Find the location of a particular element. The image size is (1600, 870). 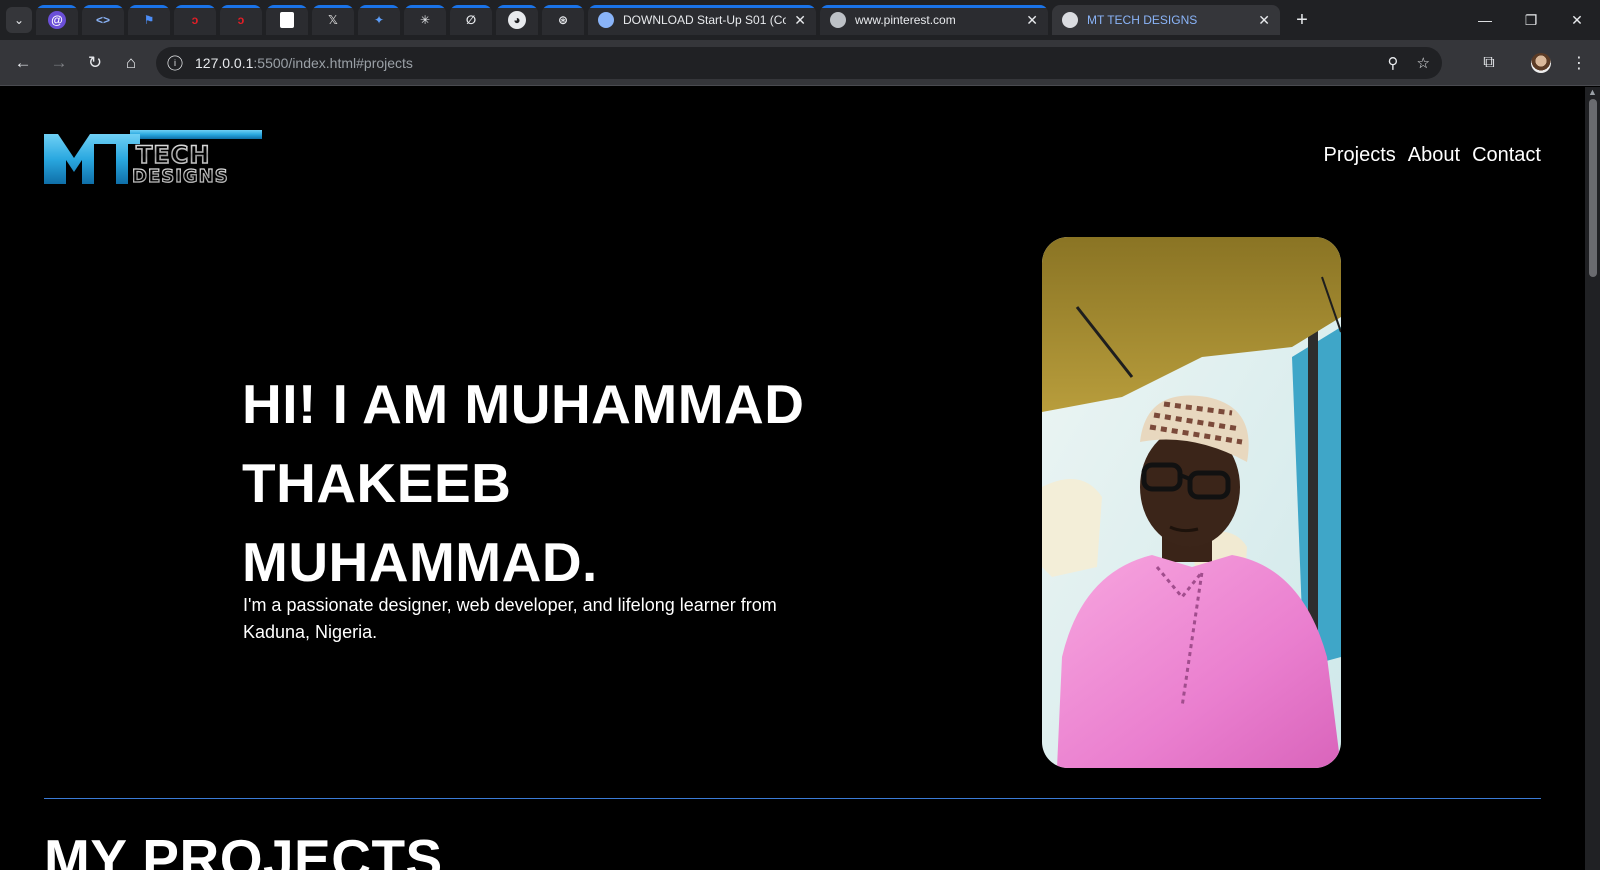

pinned-tab-copilot: @ is located at coordinates (57, 20).